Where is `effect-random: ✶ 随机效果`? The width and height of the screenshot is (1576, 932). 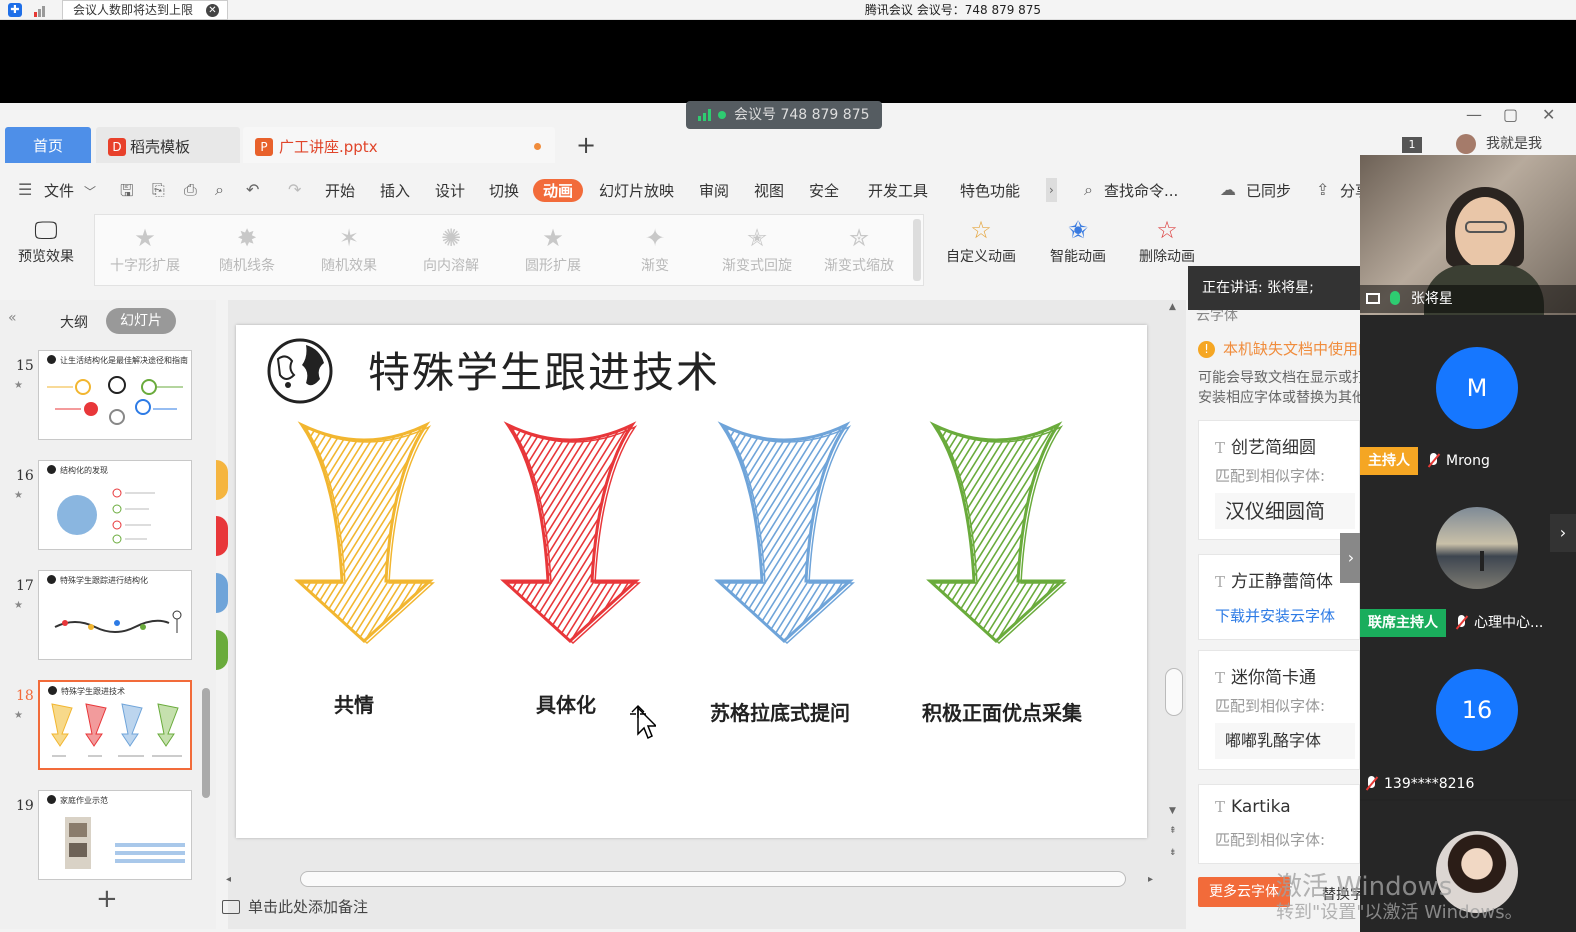
effect-random: ✶ 随机效果 is located at coordinates (349, 248).